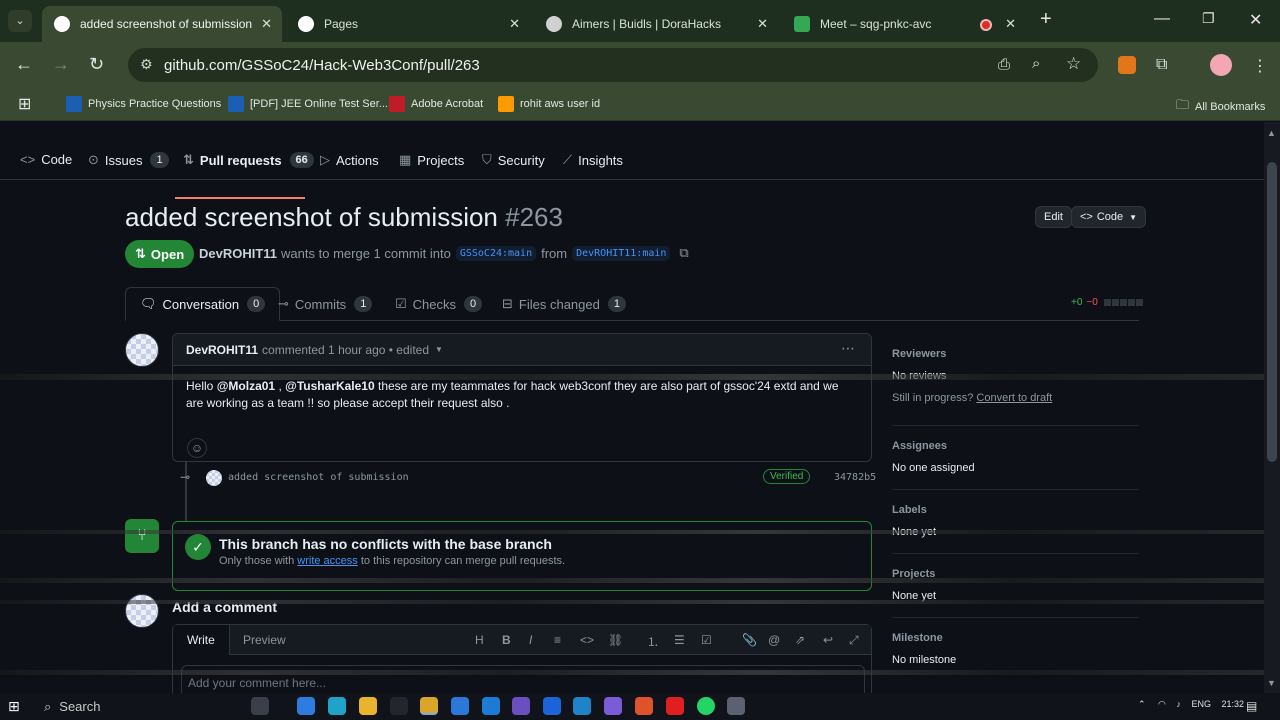 This screenshot has width=1280, height=720. What do you see at coordinates (855, 477) in the screenshot?
I see `commit-sha: 34782b5` at bounding box center [855, 477].